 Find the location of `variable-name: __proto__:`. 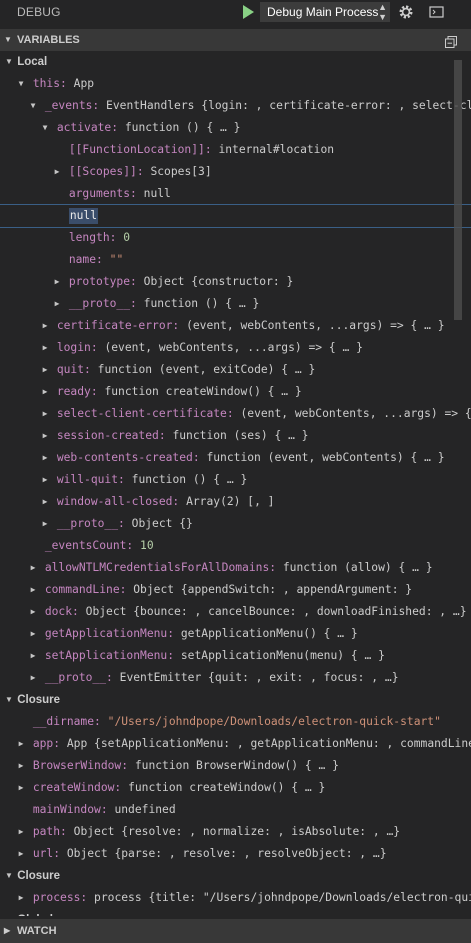

variable-name: __proto__: is located at coordinates (78, 677).